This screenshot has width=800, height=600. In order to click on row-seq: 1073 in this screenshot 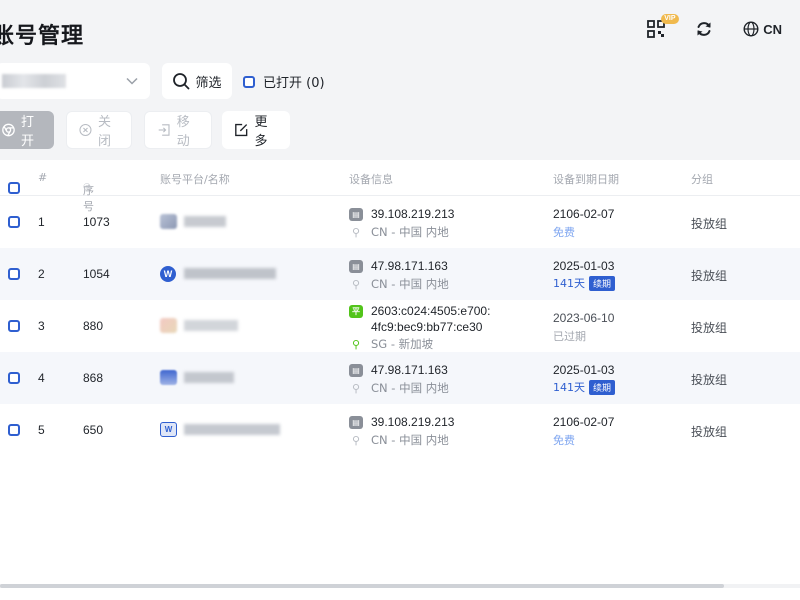, I will do `click(96, 222)`.